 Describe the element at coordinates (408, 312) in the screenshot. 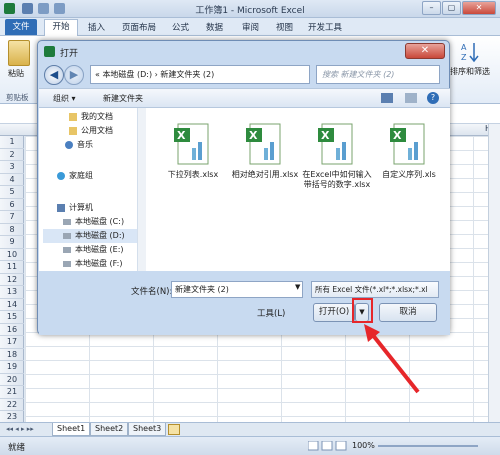

I see `cancel-button: 取消` at that location.